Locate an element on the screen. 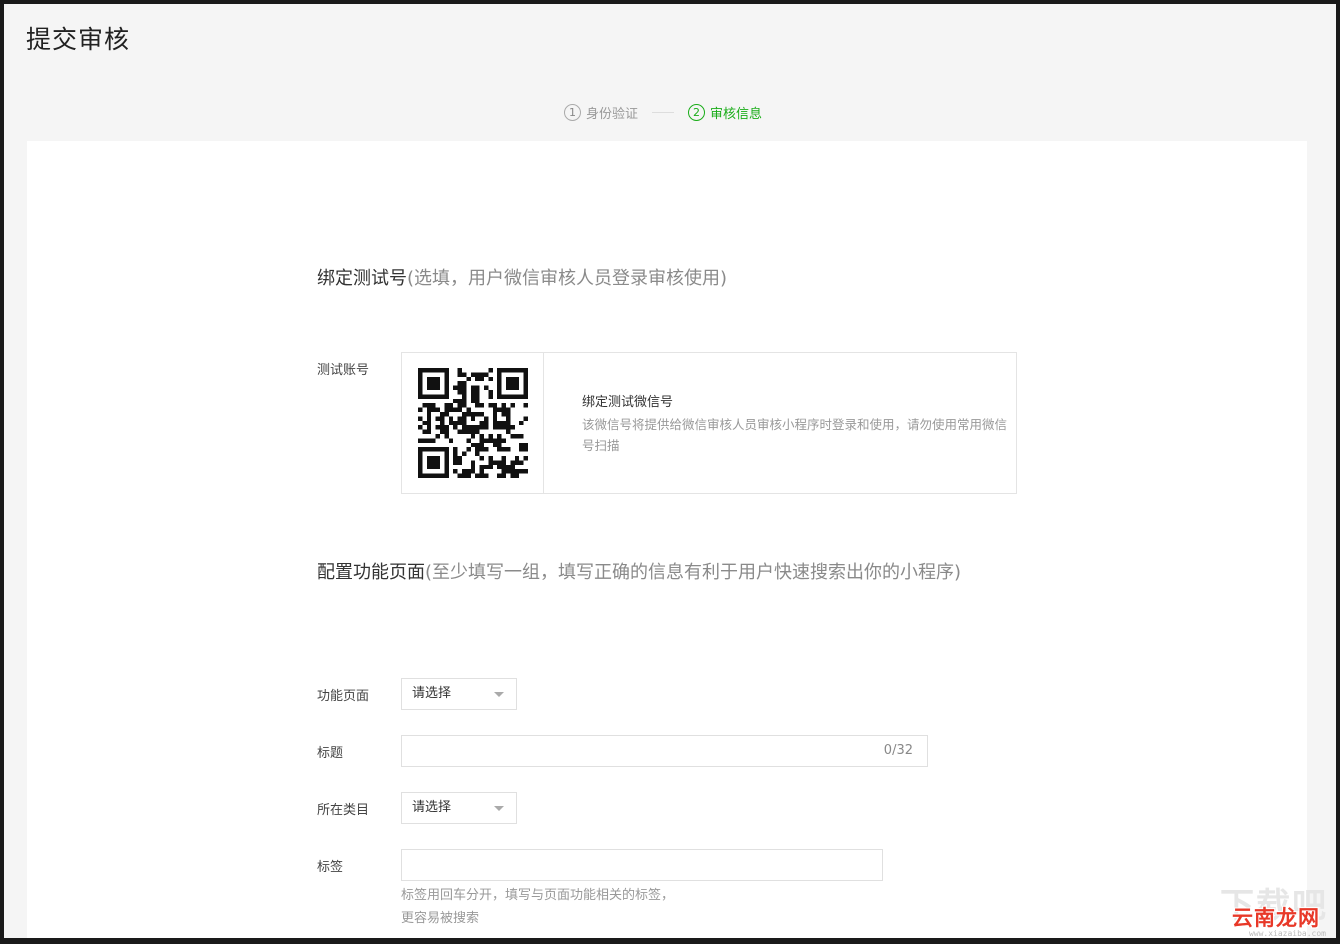 The width and height of the screenshot is (1340, 944). qr-desc: 该微信号将提供给微信审核人员审核小程序时登录和使用，请勿使用常用微信号扫描 is located at coordinates (795, 435).